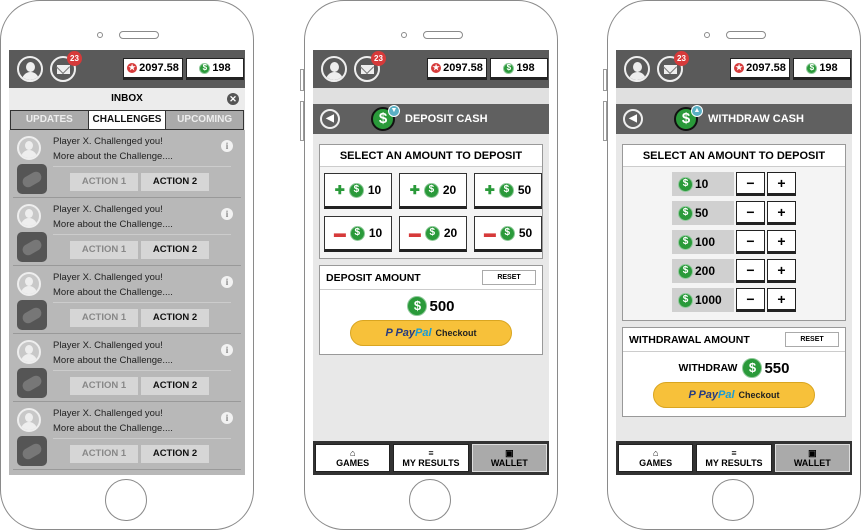 The height and width of the screenshot is (530, 864). Describe the element at coordinates (29, 420) in the screenshot. I see `player-avatar` at that location.